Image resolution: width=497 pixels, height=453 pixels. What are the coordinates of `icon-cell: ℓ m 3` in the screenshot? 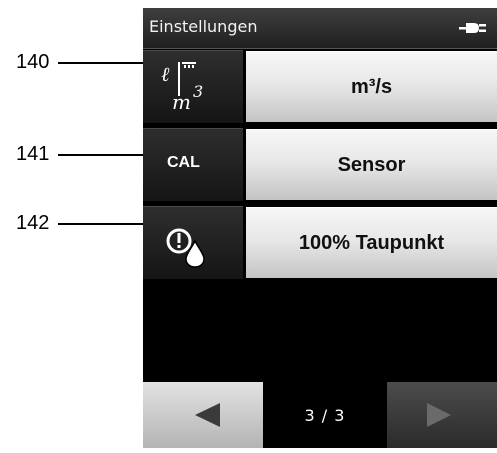 It's located at (193, 86).